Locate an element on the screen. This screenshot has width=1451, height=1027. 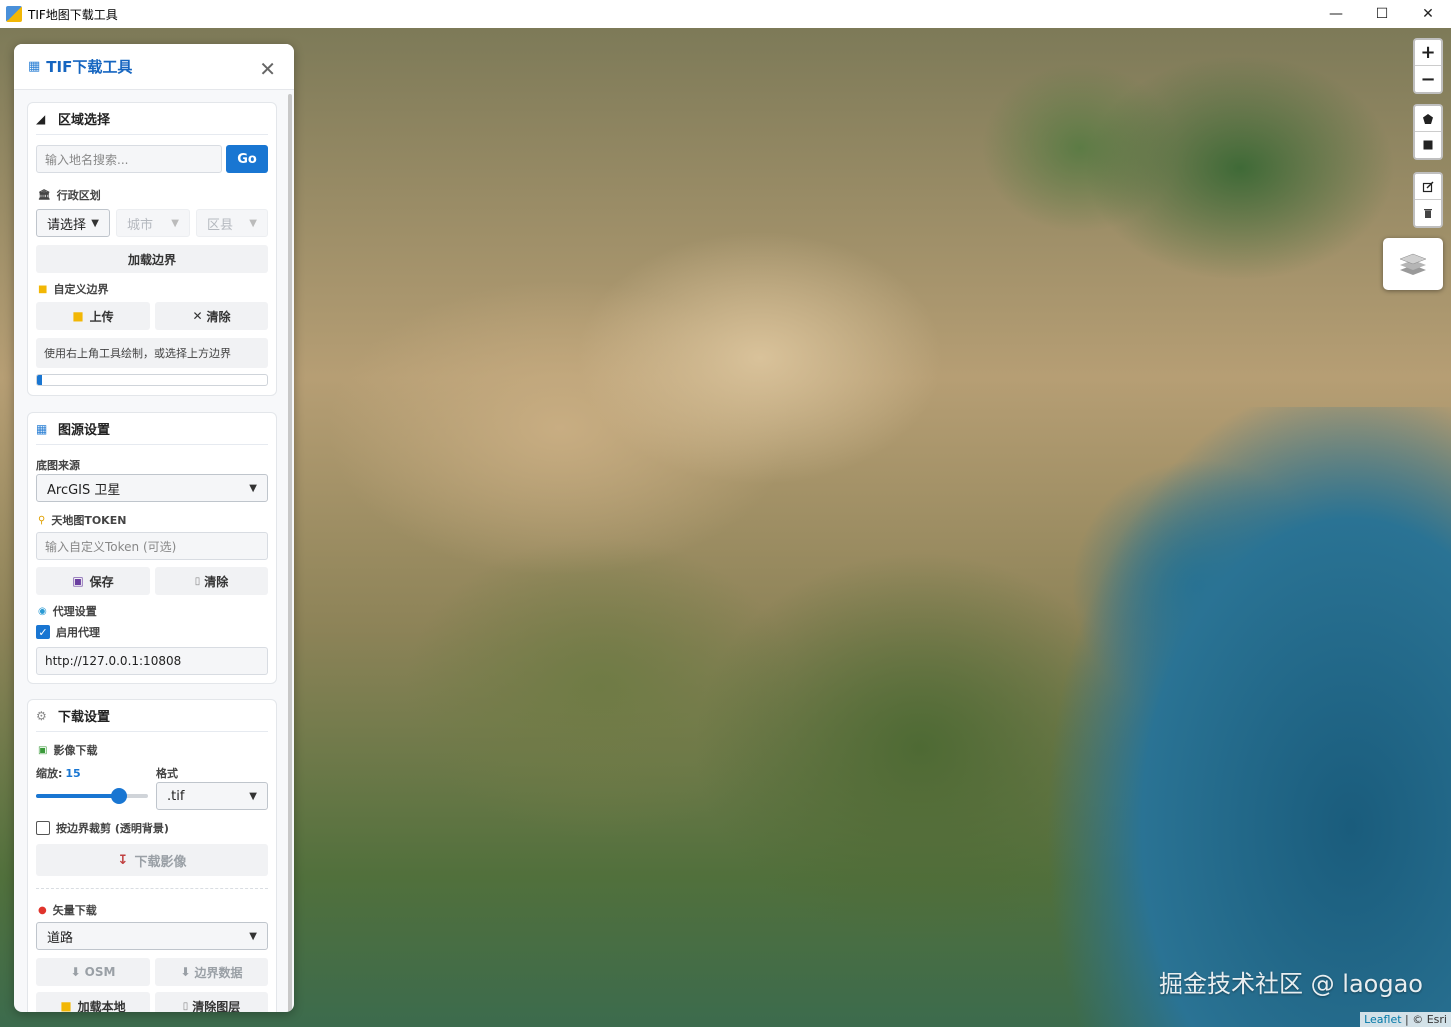
slider-knob is located at coordinates (118, 796).